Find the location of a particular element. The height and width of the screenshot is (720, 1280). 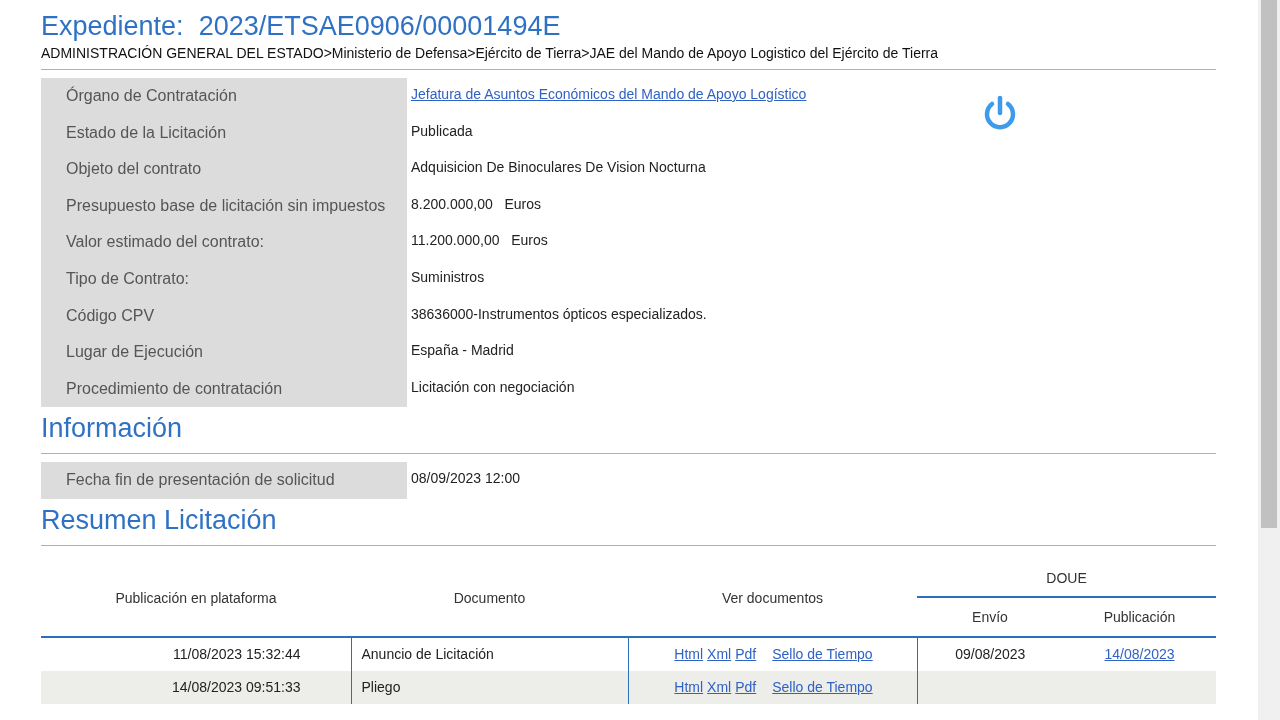

field-value: Licitación con negociación is located at coordinates (493, 386).